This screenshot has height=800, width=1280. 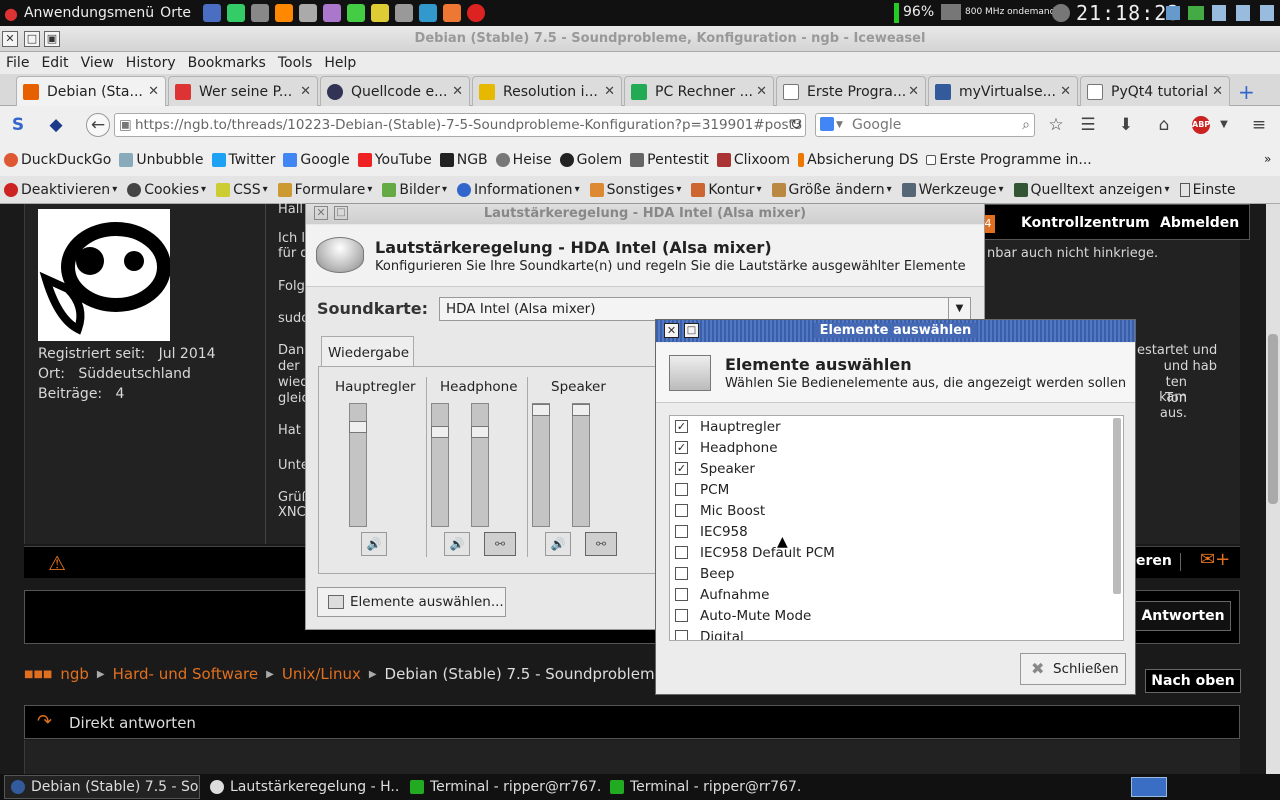 I want to click on element-list-item: ✓ Speaker, so click(x=896, y=468).